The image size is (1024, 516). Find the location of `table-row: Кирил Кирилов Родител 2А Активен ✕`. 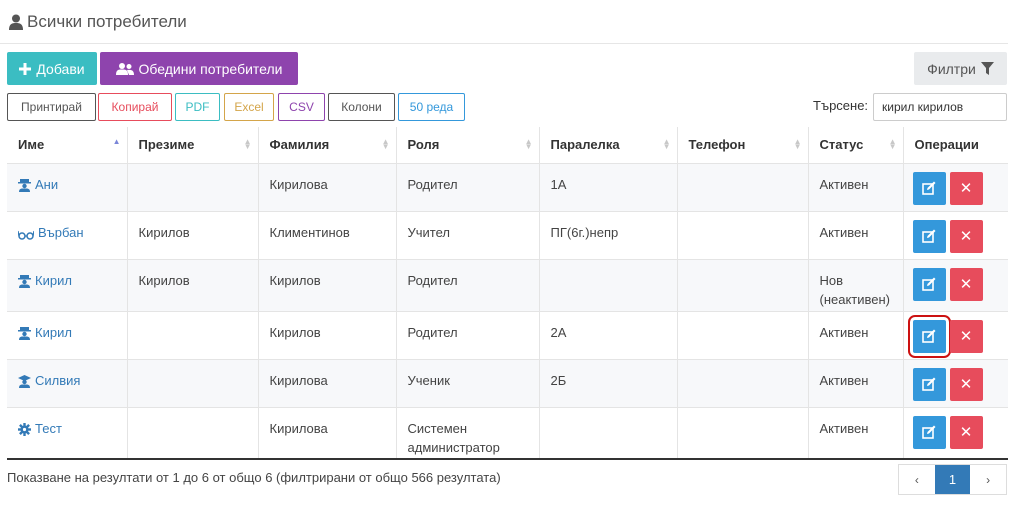

table-row: Кирил Кирилов Родител 2А Активен ✕ is located at coordinates (507, 335).